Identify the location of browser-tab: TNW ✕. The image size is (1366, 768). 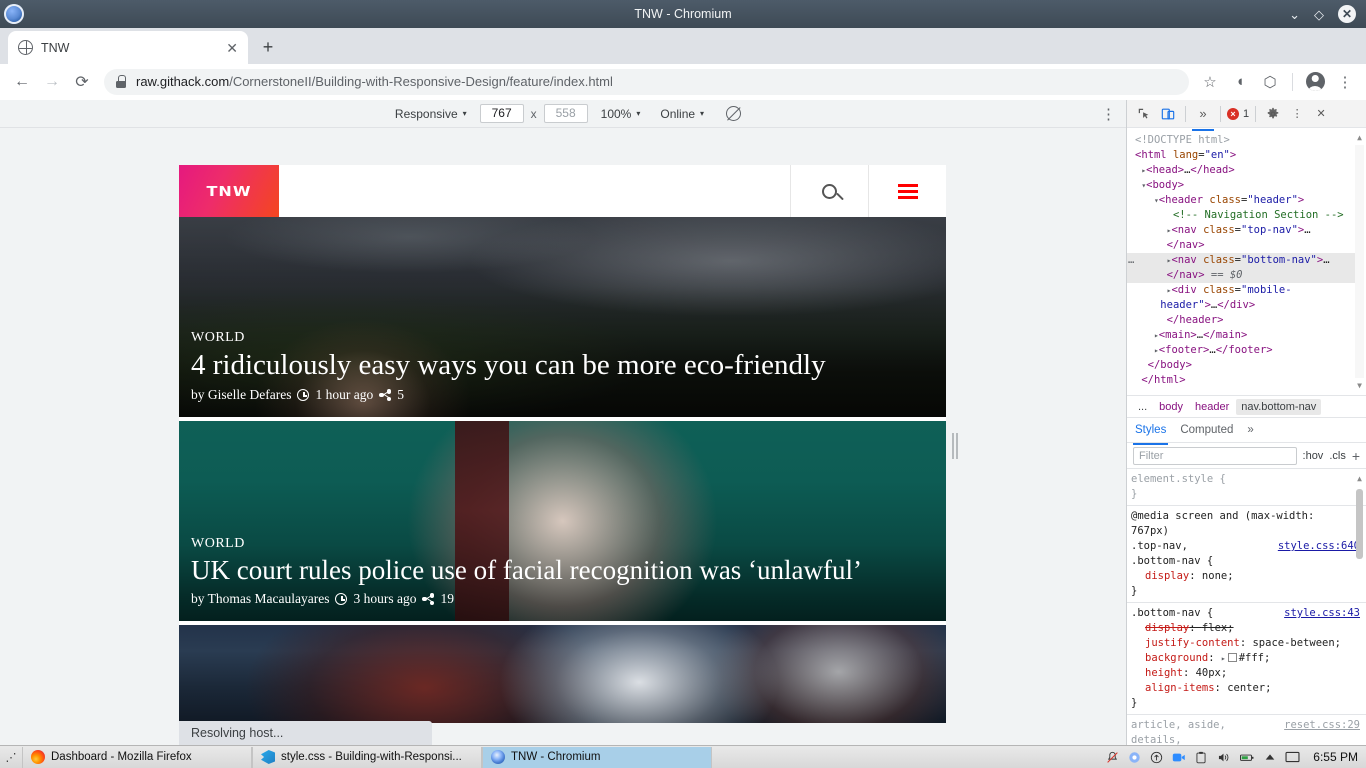
(128, 47).